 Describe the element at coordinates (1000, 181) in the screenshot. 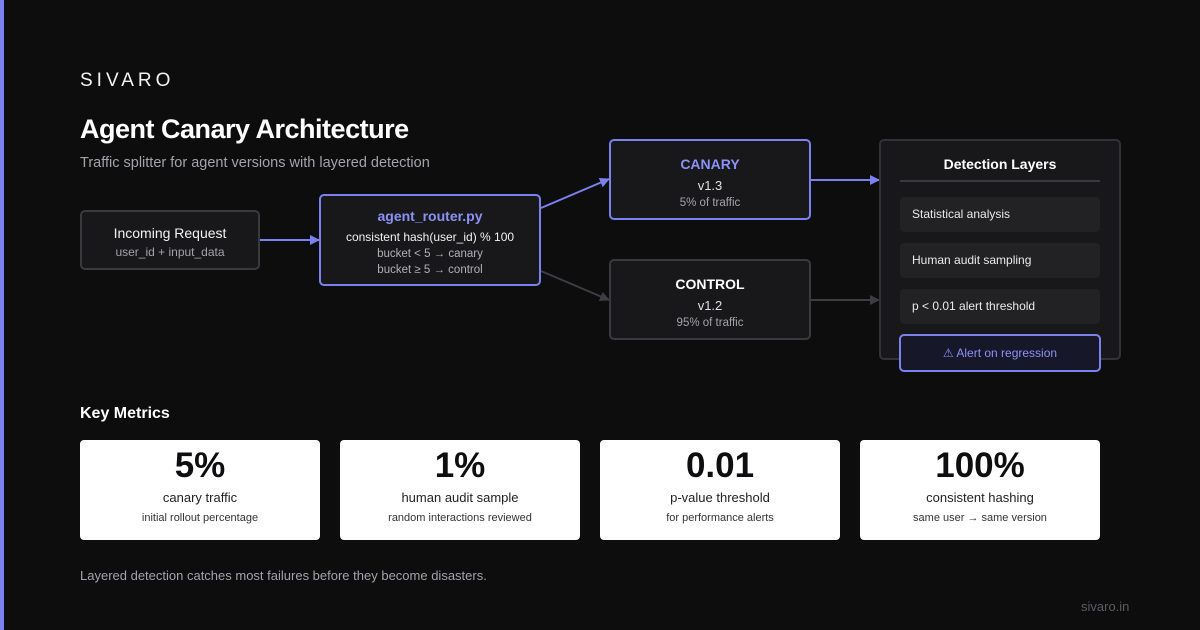

I see `detection-divider` at that location.